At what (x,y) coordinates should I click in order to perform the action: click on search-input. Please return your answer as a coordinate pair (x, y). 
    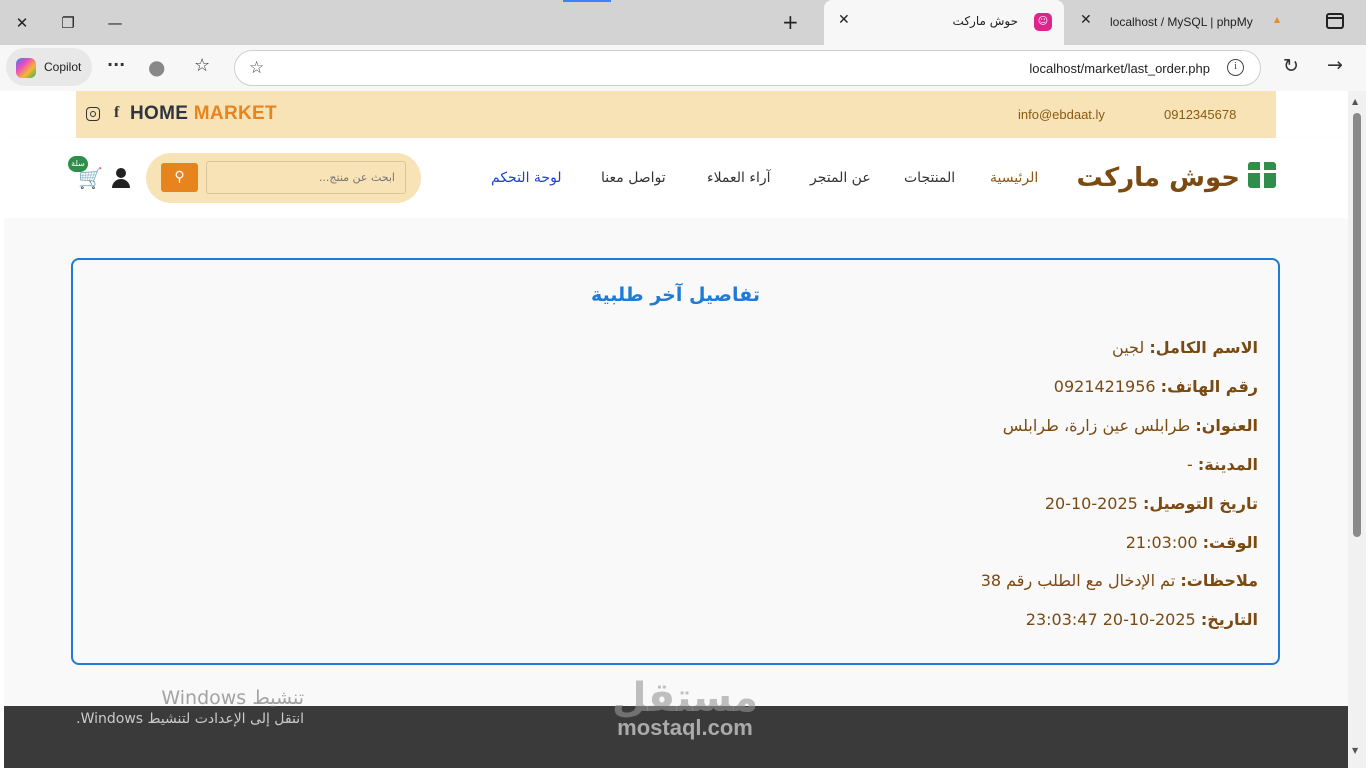
    Looking at the image, I should click on (306, 177).